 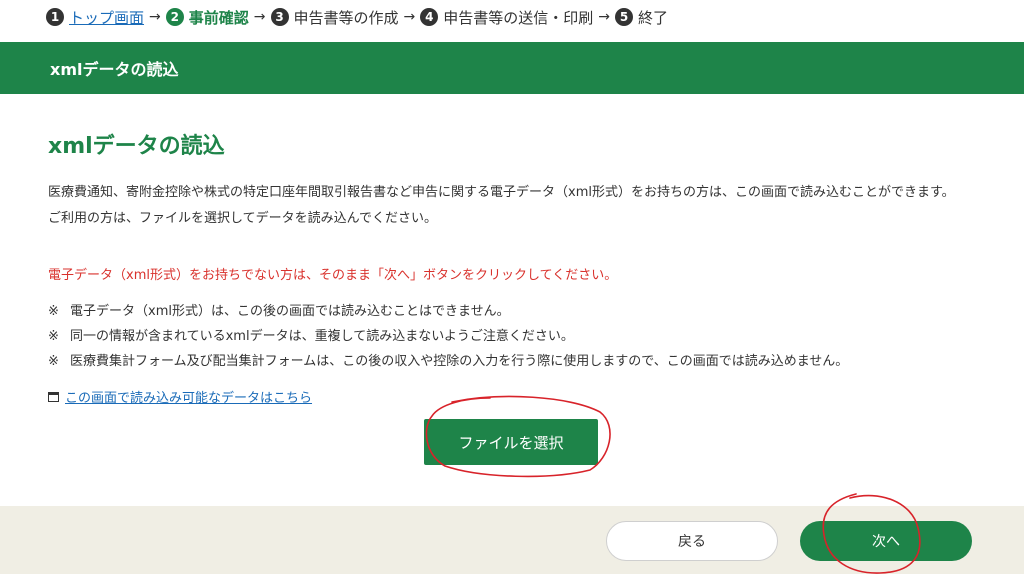 What do you see at coordinates (518, 17) in the screenshot?
I see `step-4-label: 申告書等の送信・印刷` at bounding box center [518, 17].